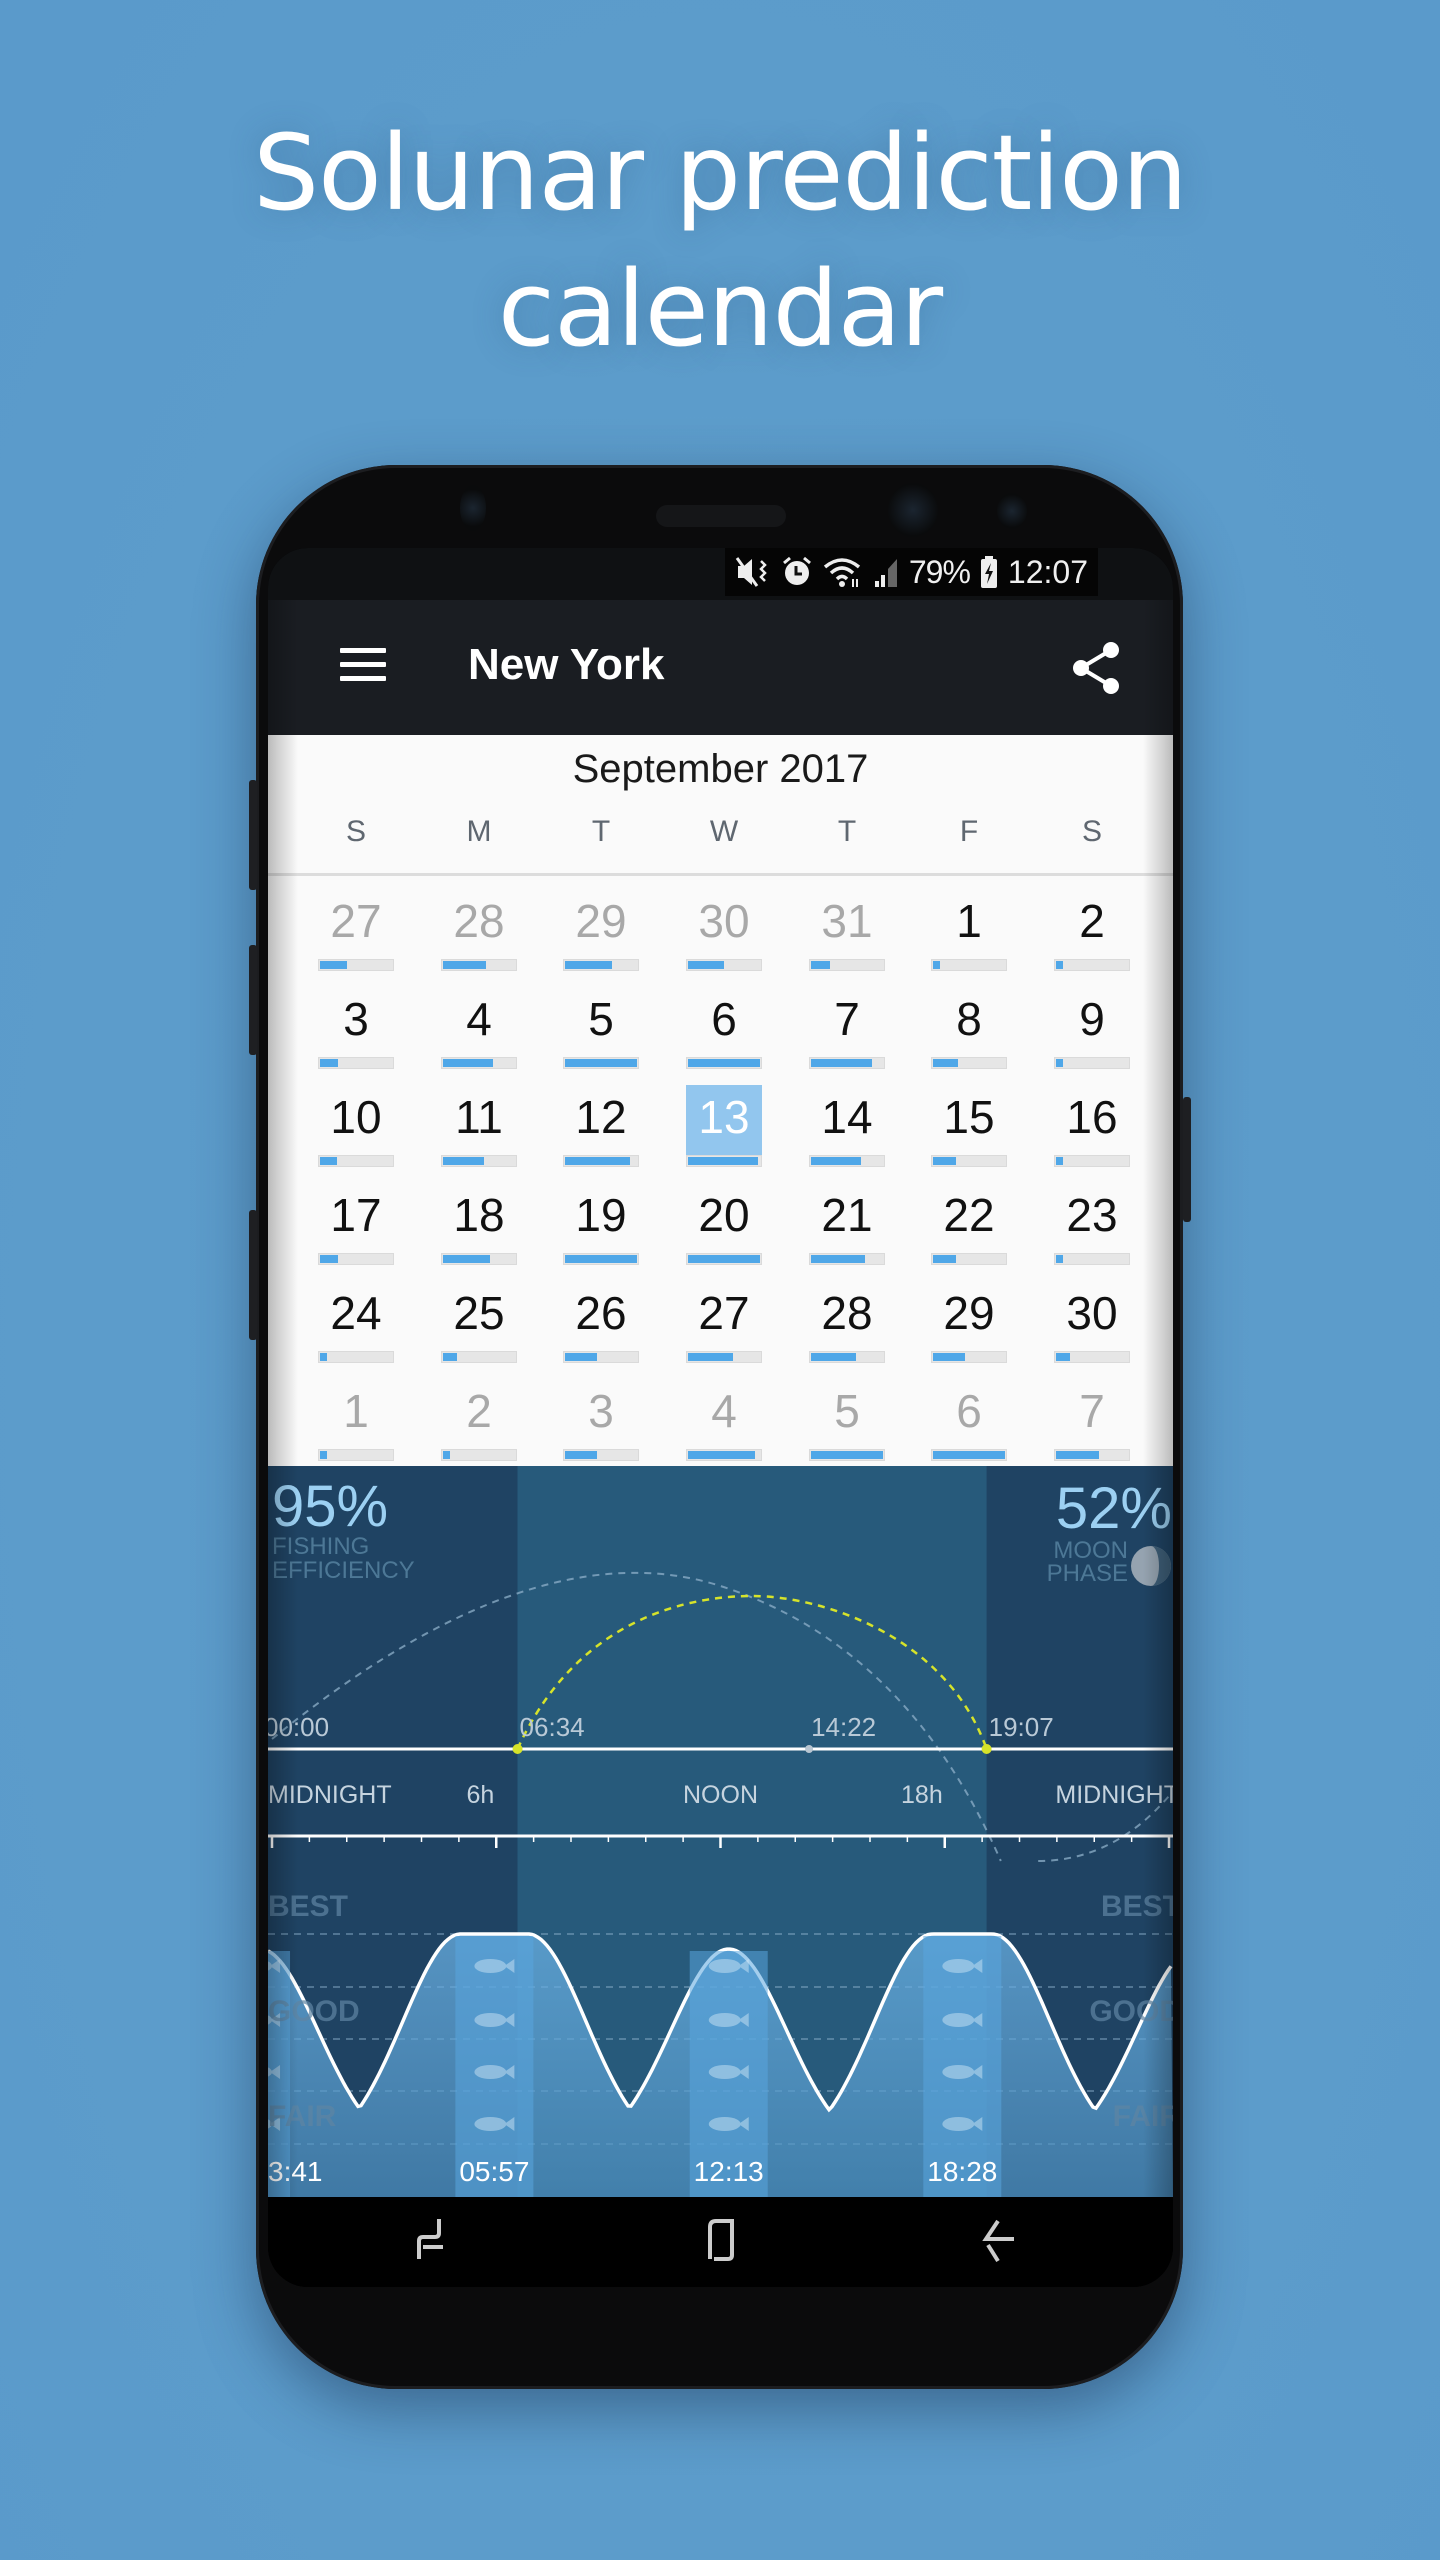 Image resolution: width=1440 pixels, height=2560 pixels. Describe the element at coordinates (969, 1226) in the screenshot. I see `calendar-day: 22` at that location.